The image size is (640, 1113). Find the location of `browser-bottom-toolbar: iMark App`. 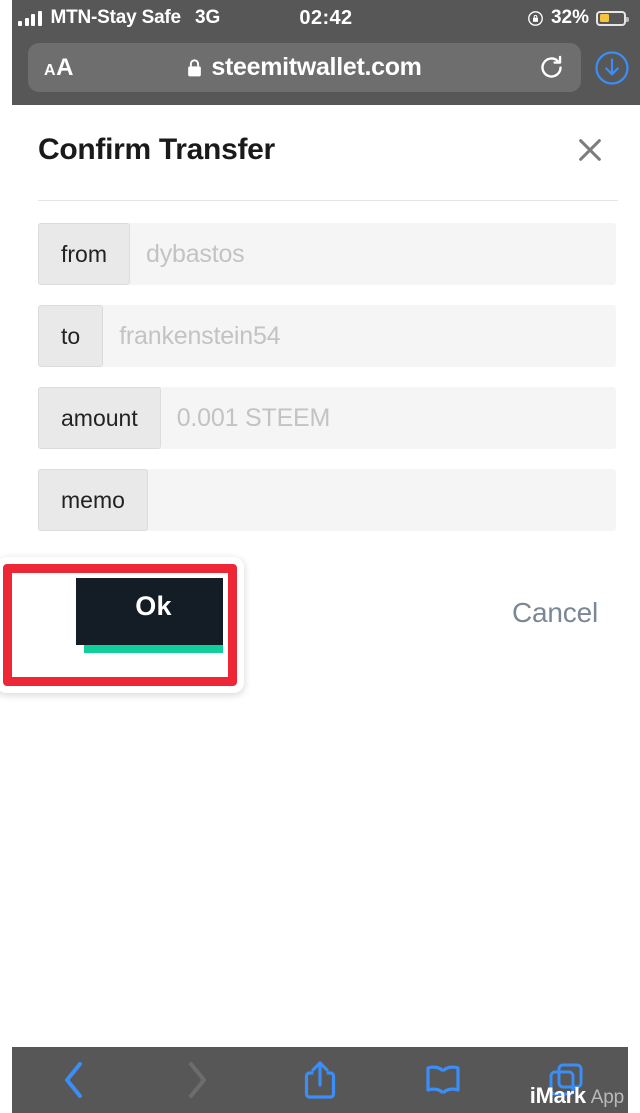

browser-bottom-toolbar: iMark App is located at coordinates (320, 1080).